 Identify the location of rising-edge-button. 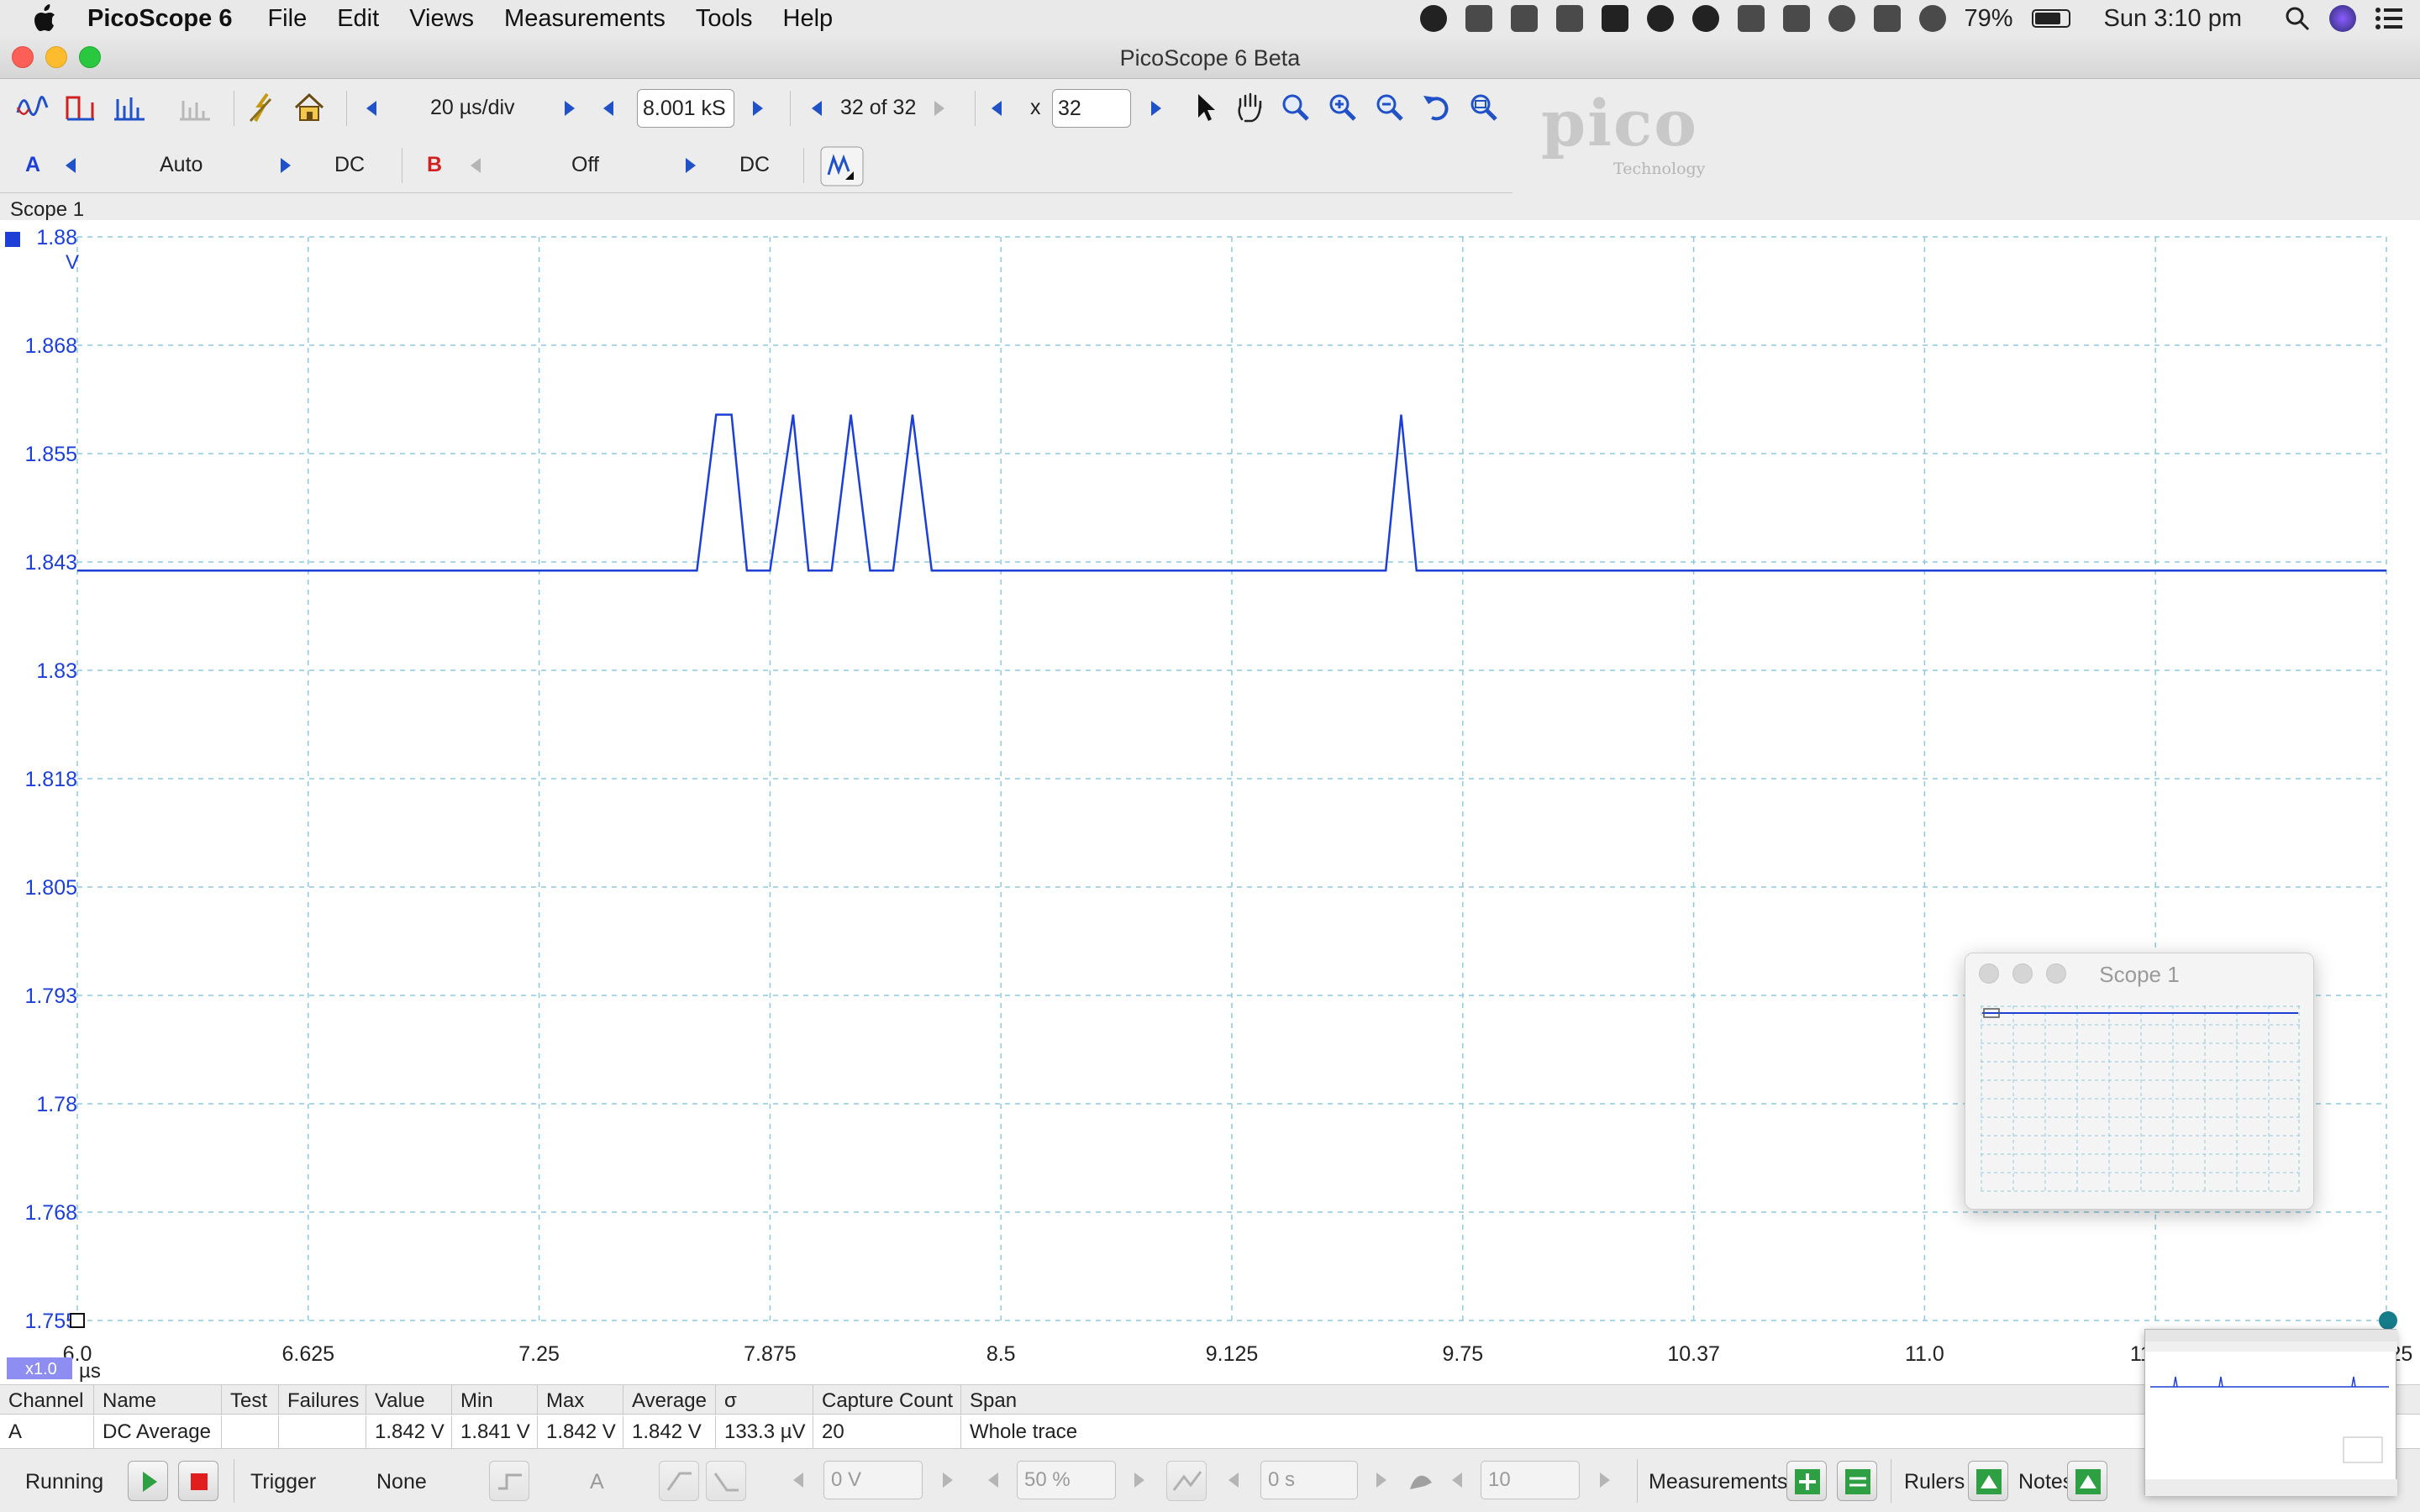
(679, 1481).